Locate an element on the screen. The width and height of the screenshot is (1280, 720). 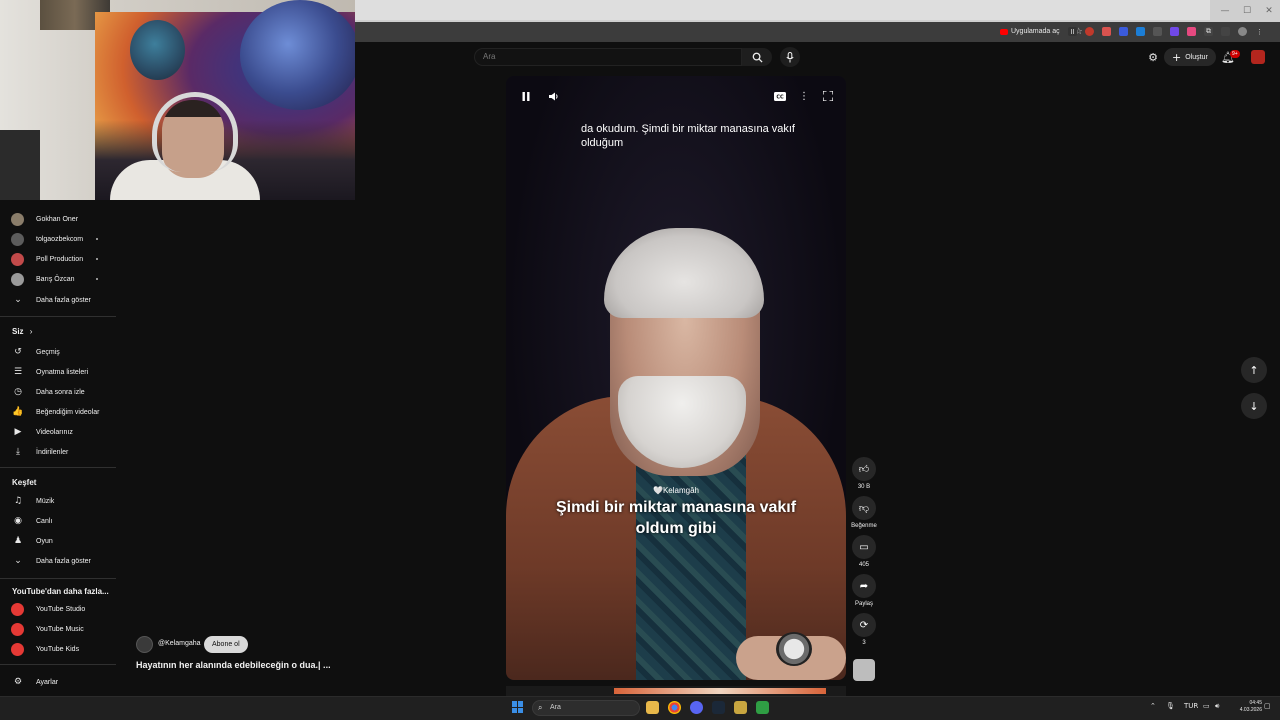
remix-button: ⟳ is located at coordinates (864, 625).